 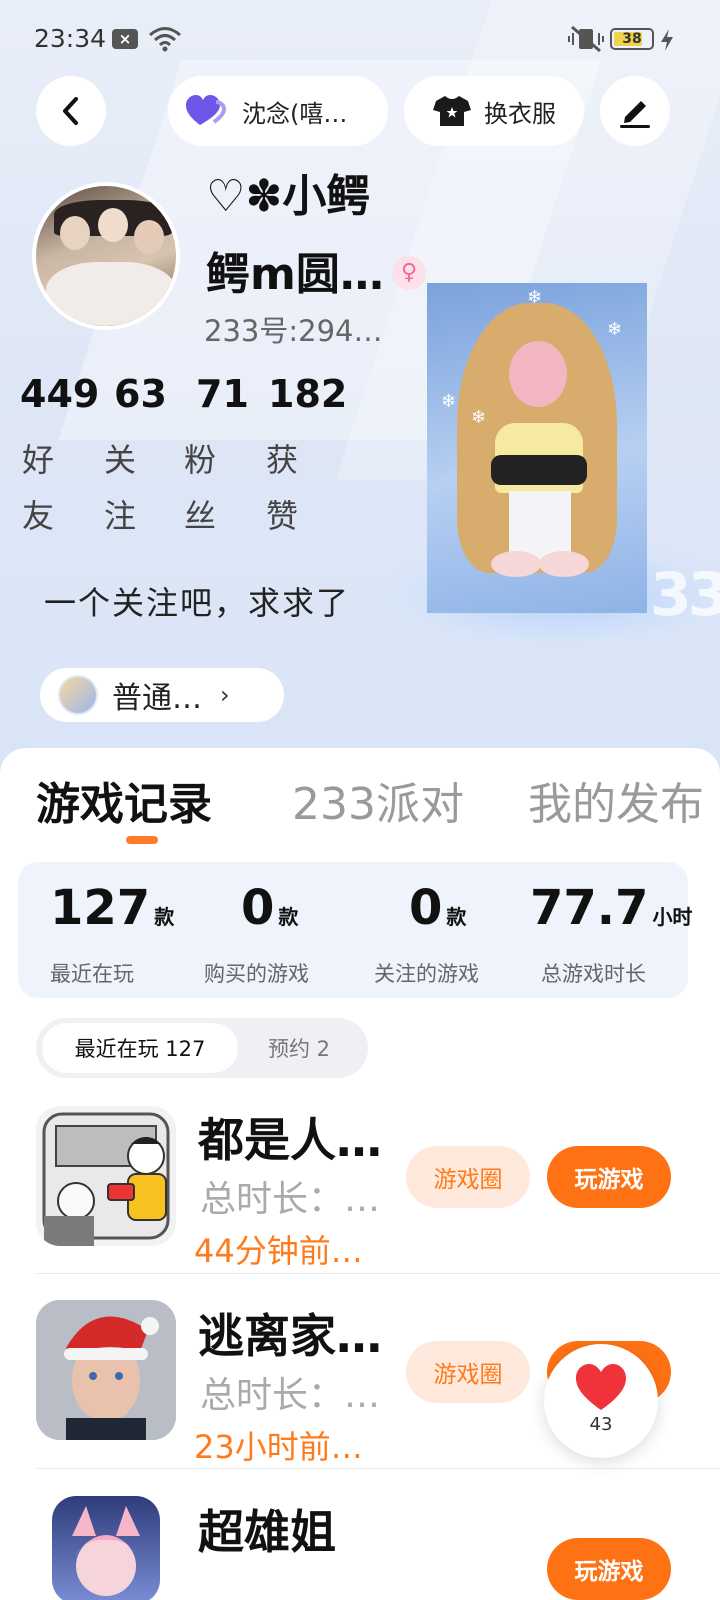 I want to click on tab-233-party: 233派对, so click(x=378, y=800).